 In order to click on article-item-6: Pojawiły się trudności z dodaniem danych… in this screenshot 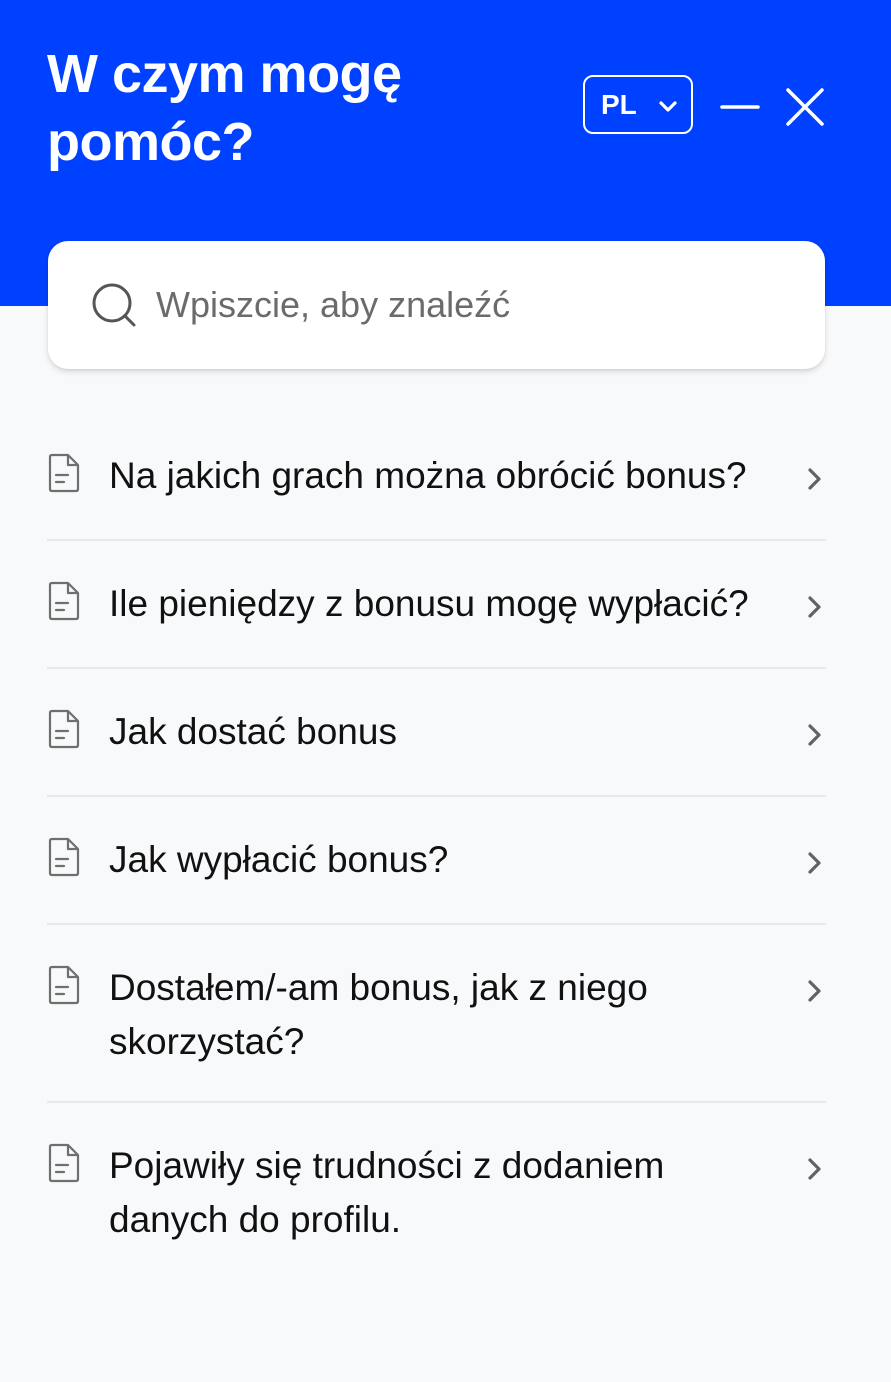, I will do `click(436, 1192)`.